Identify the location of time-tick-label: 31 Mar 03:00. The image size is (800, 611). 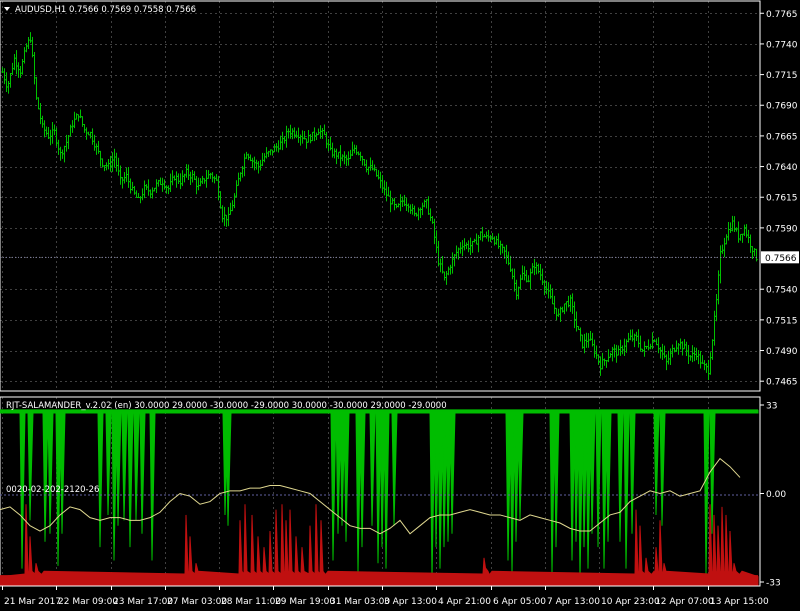
(360, 602).